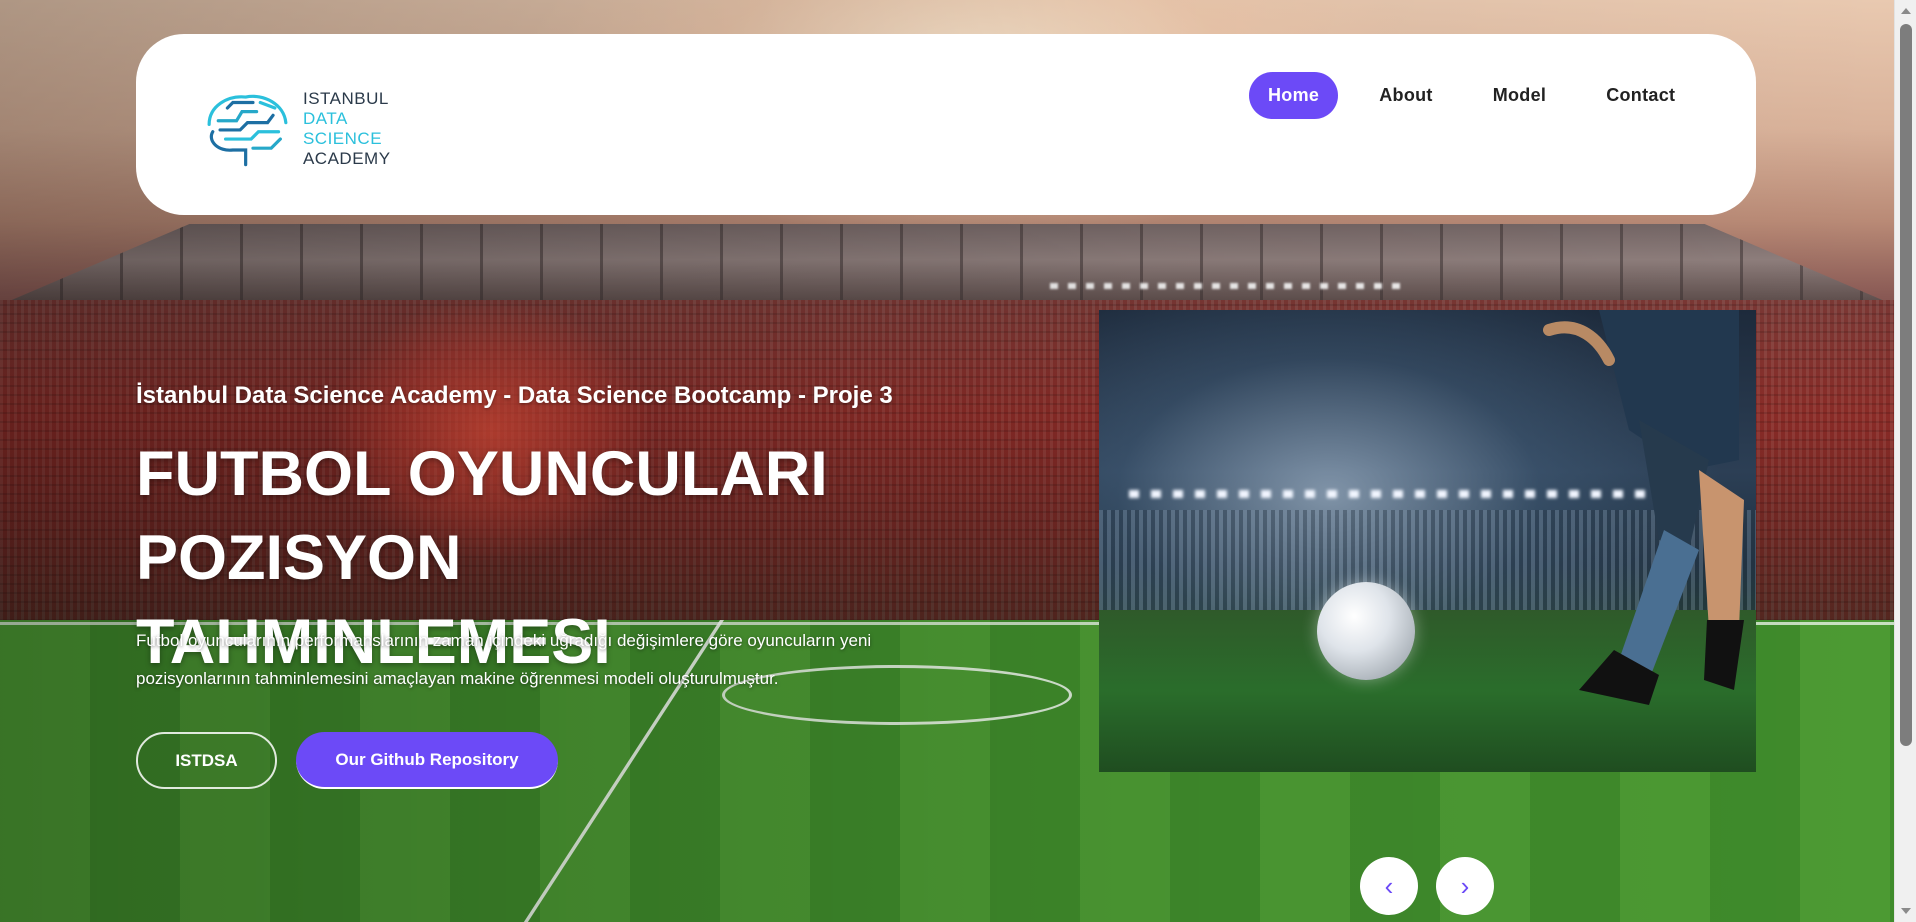 The width and height of the screenshot is (1916, 922). I want to click on brain-circuit-logo-icon, so click(247, 130).